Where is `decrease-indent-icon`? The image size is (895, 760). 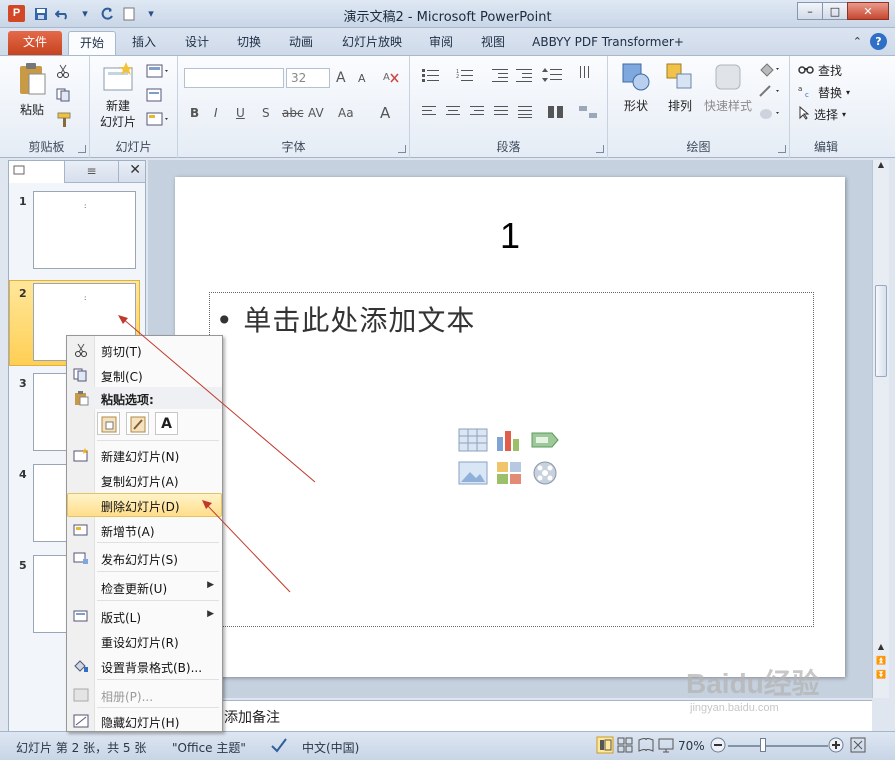
decrease-indent-icon is located at coordinates (501, 76).